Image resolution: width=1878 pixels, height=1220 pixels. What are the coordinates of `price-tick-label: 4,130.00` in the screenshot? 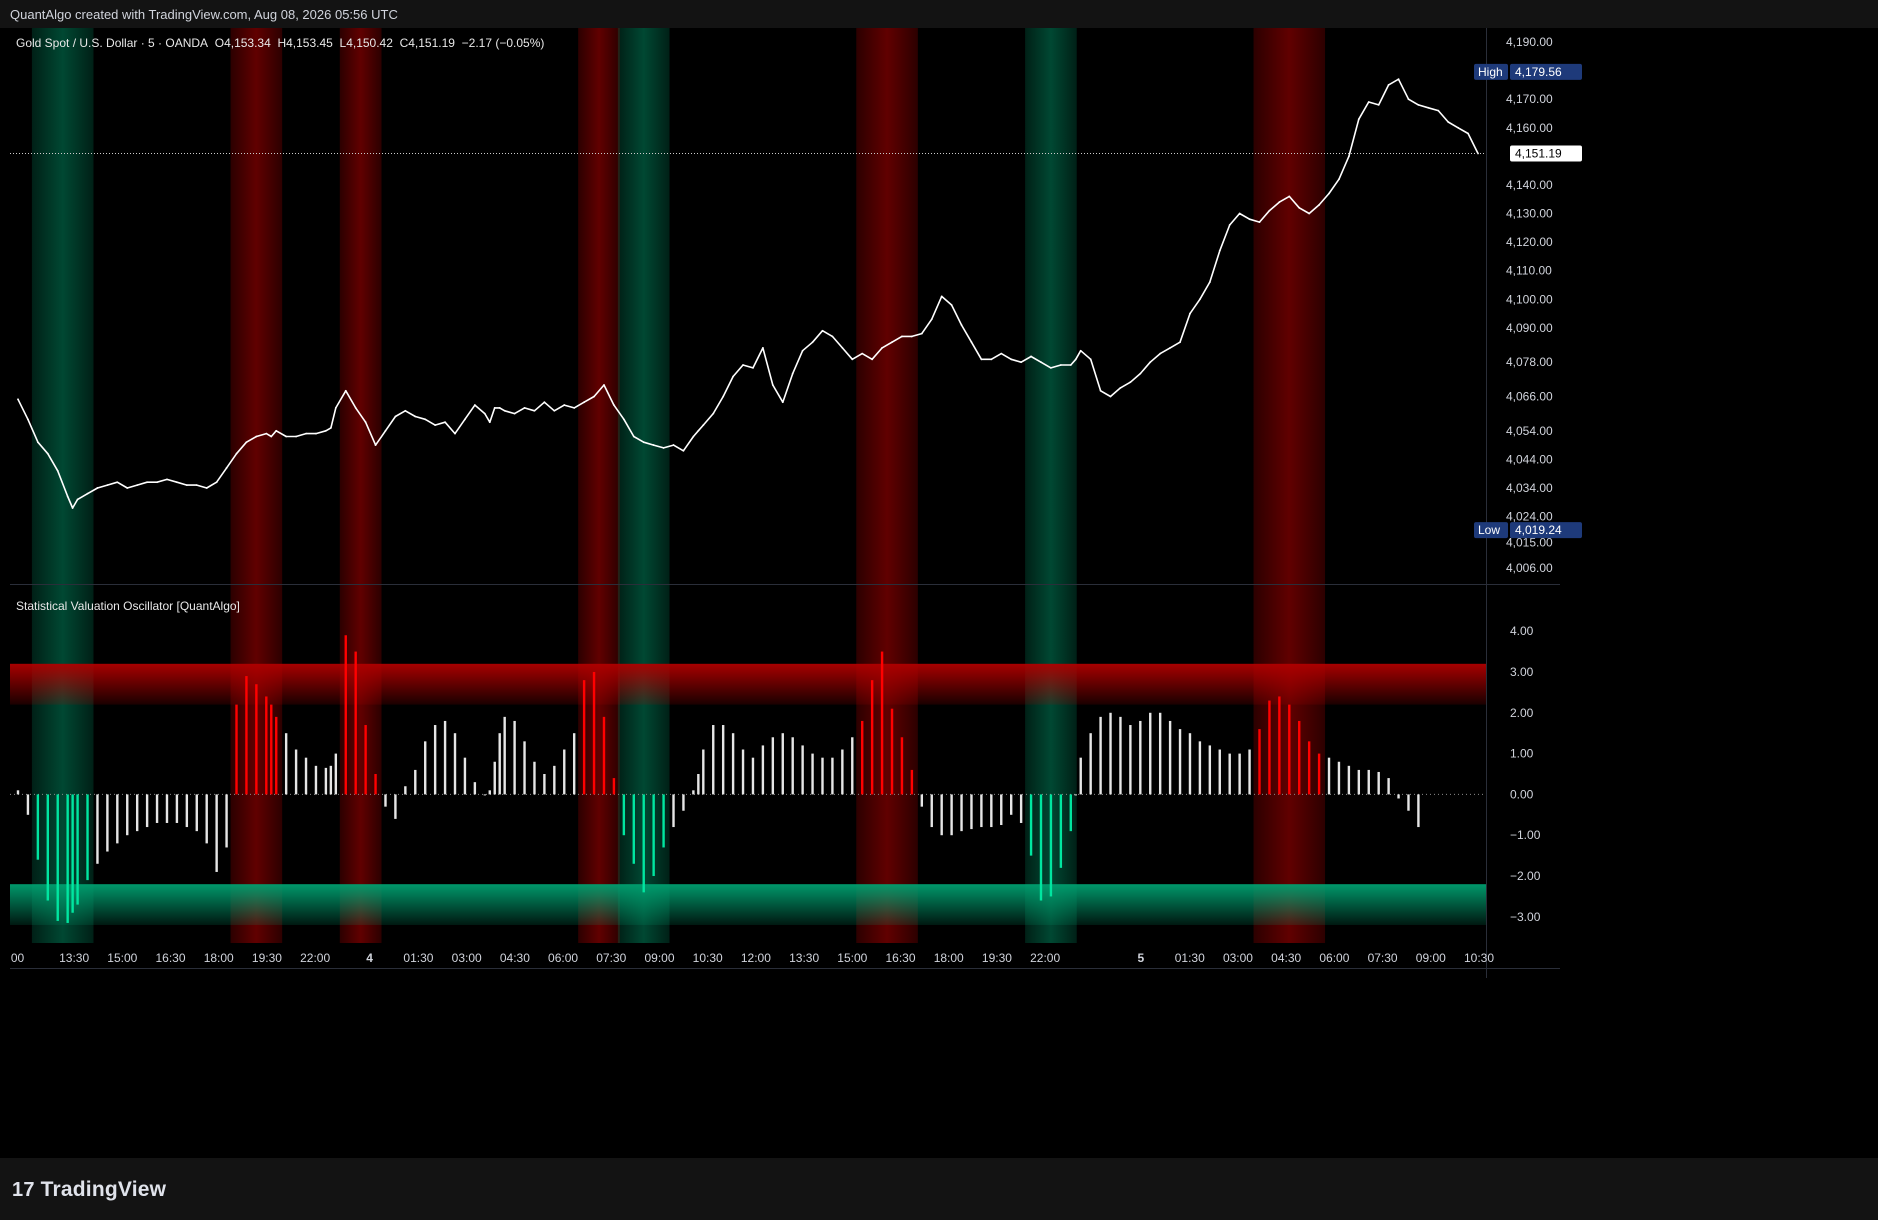 It's located at (1529, 214).